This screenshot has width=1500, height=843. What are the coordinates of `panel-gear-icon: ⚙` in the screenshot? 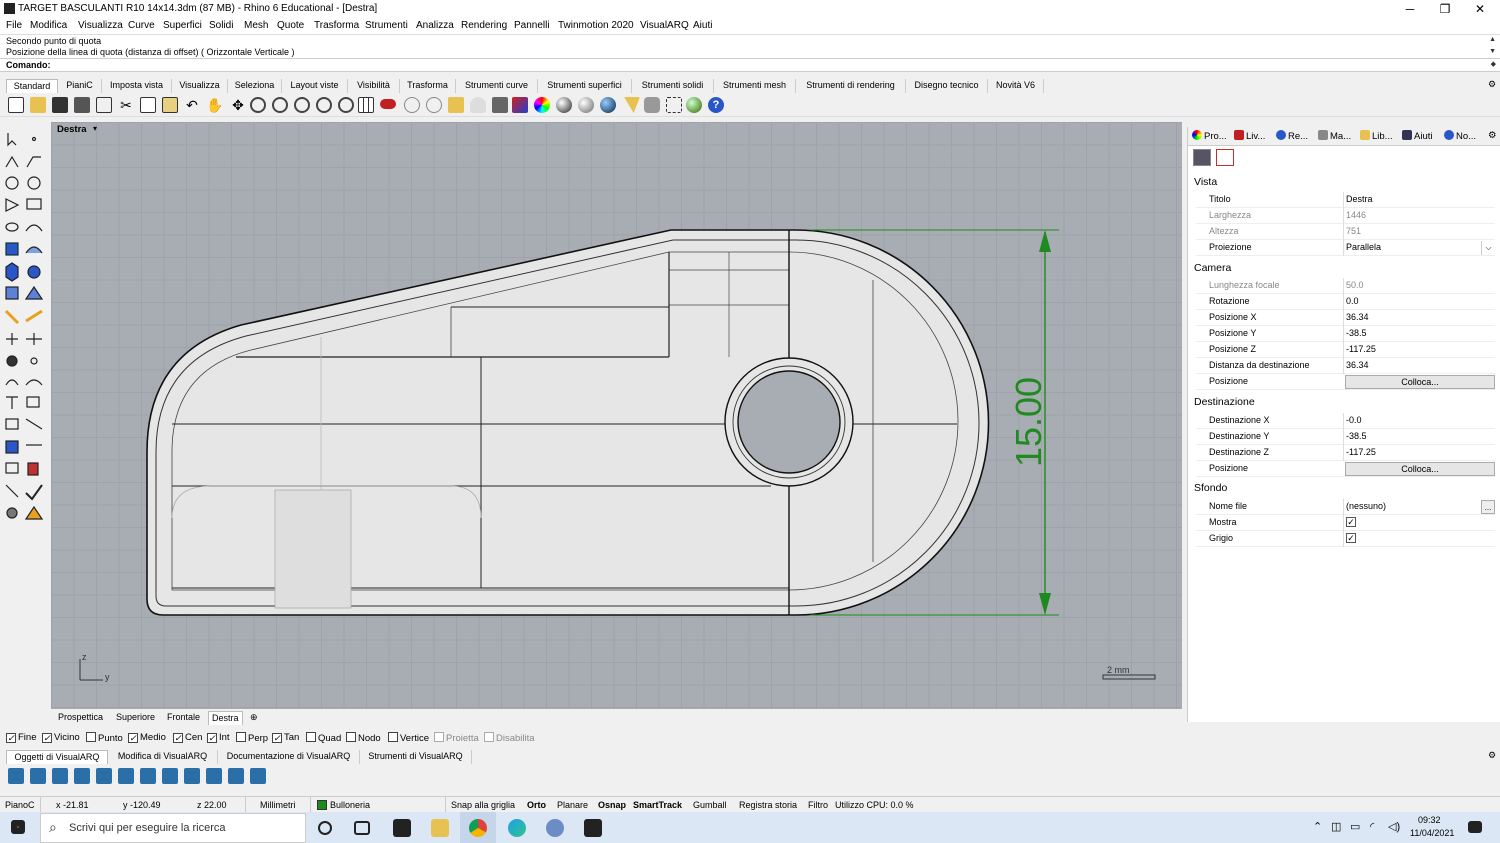 It's located at (1492, 135).